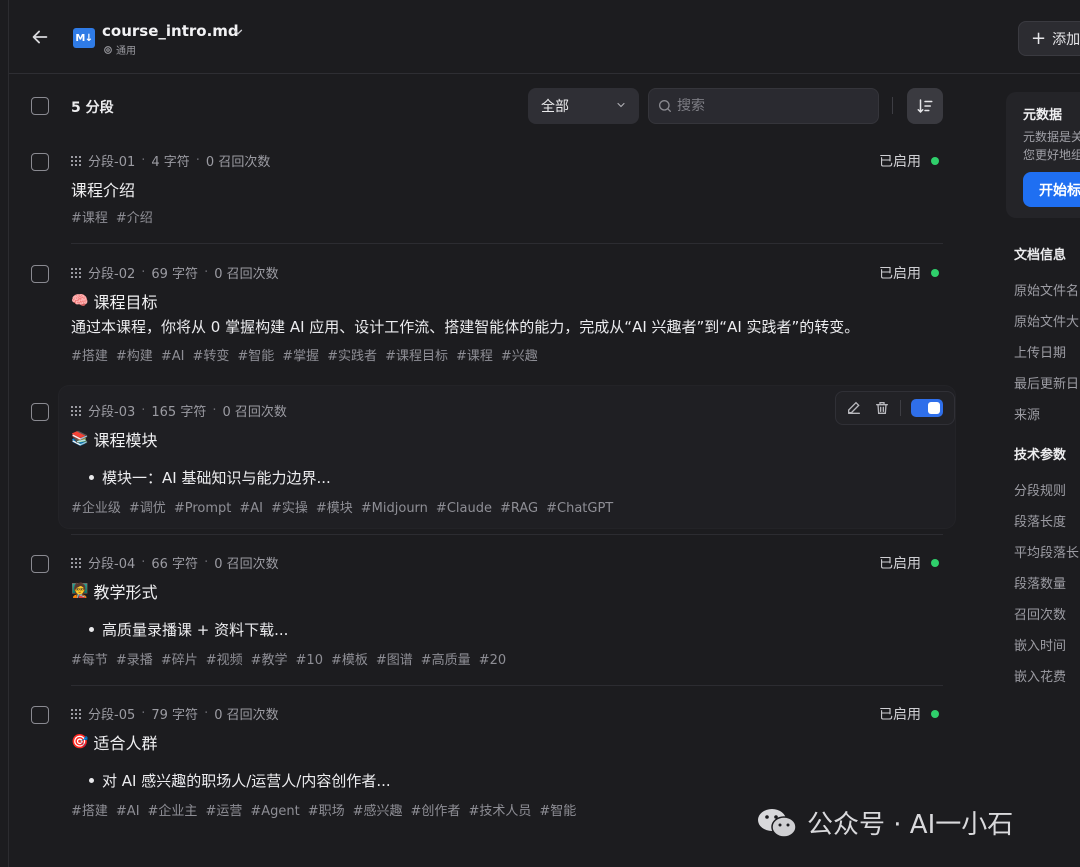 This screenshot has width=1080, height=867. I want to click on metadata-card: 元数据 元数据是关 您更好地组 开始标, so click(1043, 155).